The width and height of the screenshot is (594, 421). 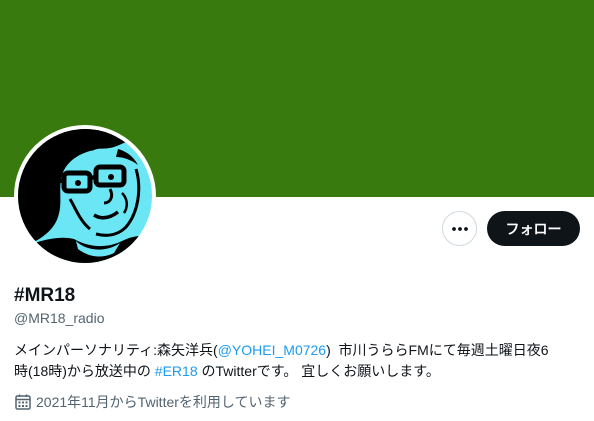 What do you see at coordinates (163, 402) in the screenshot?
I see `joined-date-text: 2021年11月からTwitterを利用しています` at bounding box center [163, 402].